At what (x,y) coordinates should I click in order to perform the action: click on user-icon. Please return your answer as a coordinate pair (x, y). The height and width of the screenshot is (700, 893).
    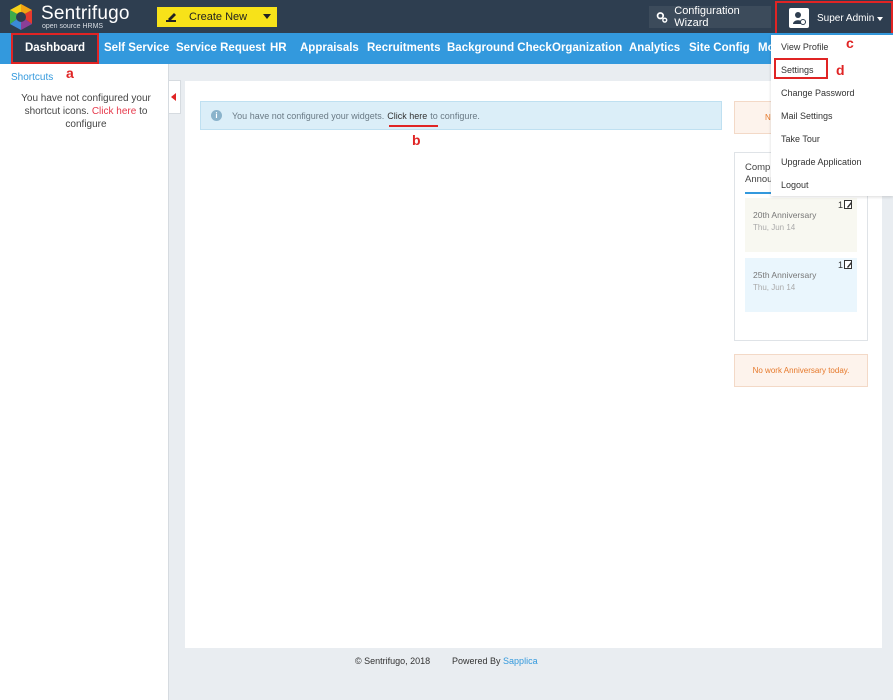
    Looking at the image, I should click on (799, 18).